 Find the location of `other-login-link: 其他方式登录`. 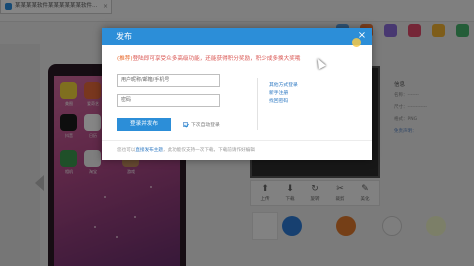

other-login-link: 其他方式登录 is located at coordinates (283, 86).